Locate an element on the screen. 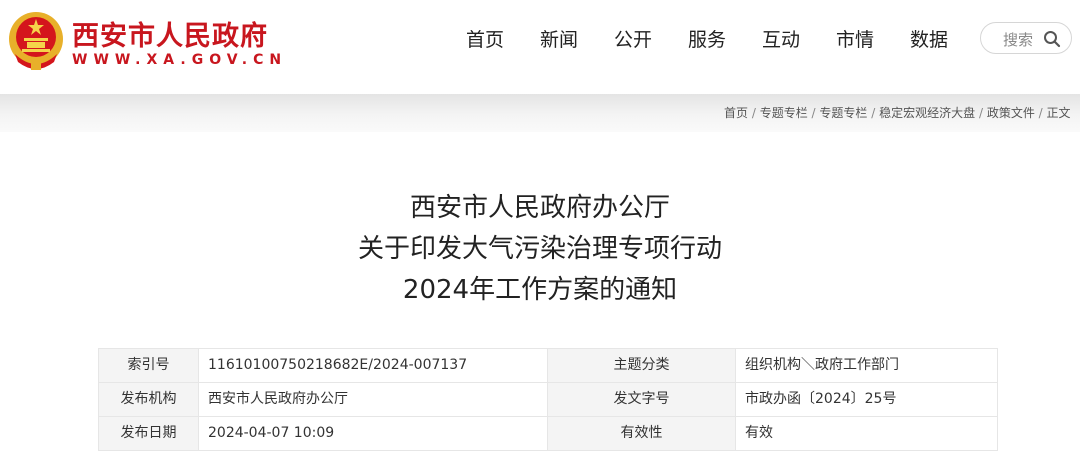 This screenshot has width=1080, height=451. meta-value-index-no: 11610100750218682E/2024-007137 is located at coordinates (373, 365).